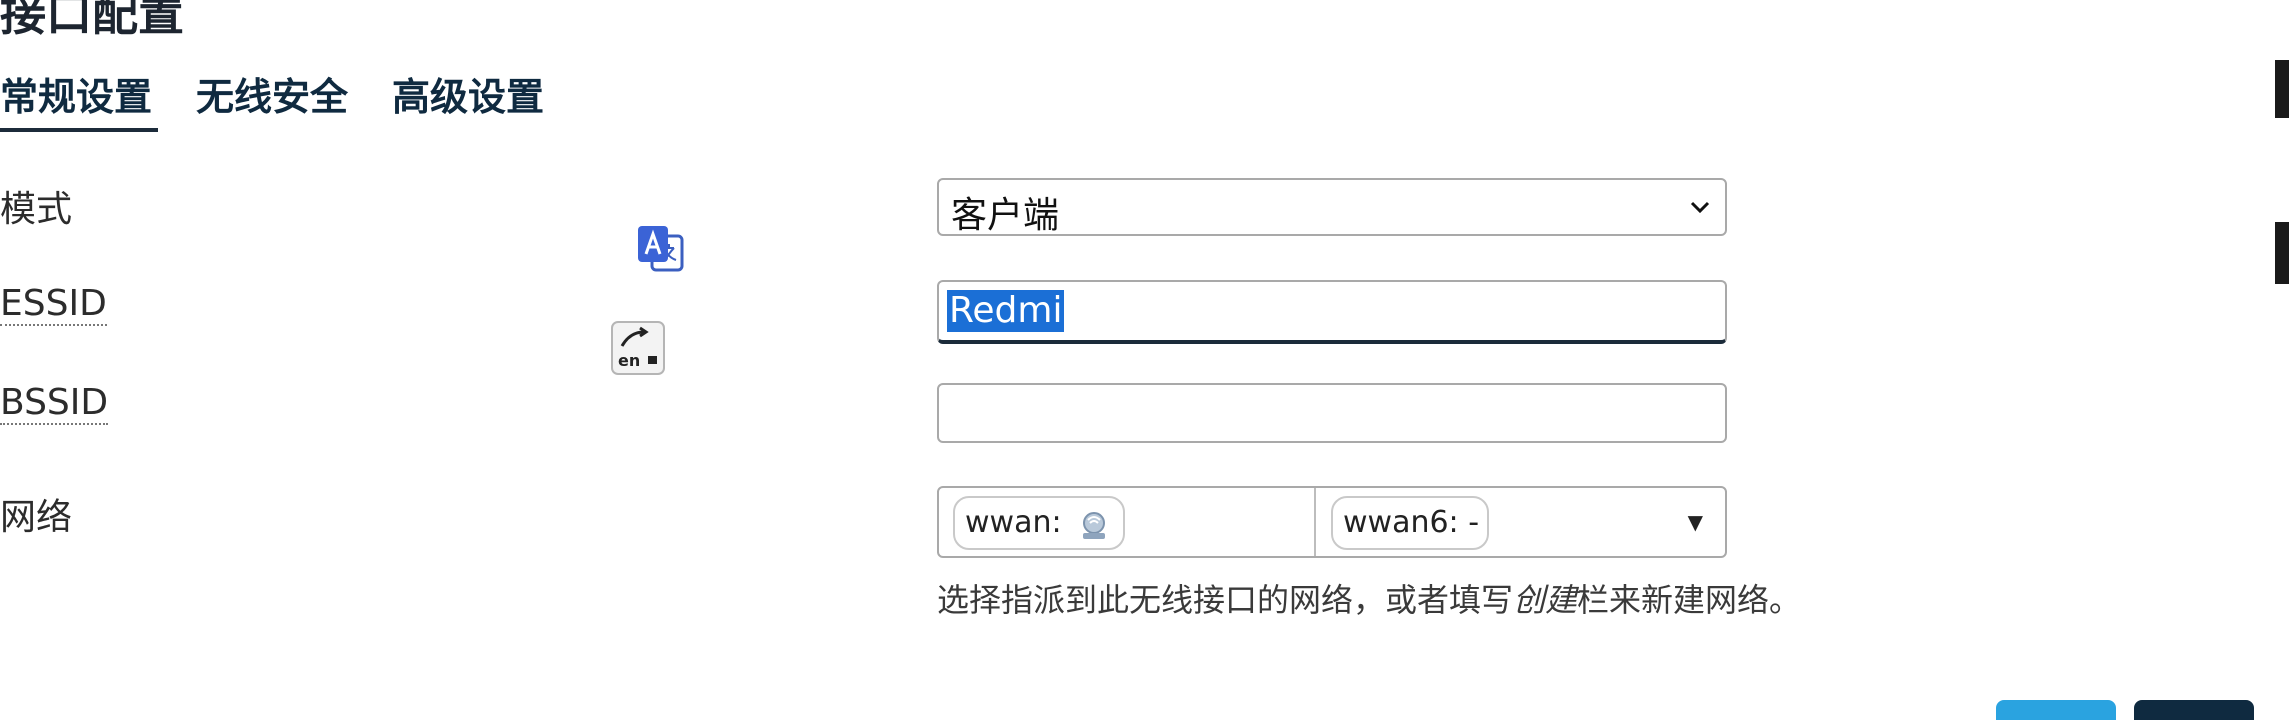 Image resolution: width=2289 pixels, height=720 pixels. What do you see at coordinates (1013, 522) in the screenshot?
I see `network-chip-wwan-label: wwan:` at bounding box center [1013, 522].